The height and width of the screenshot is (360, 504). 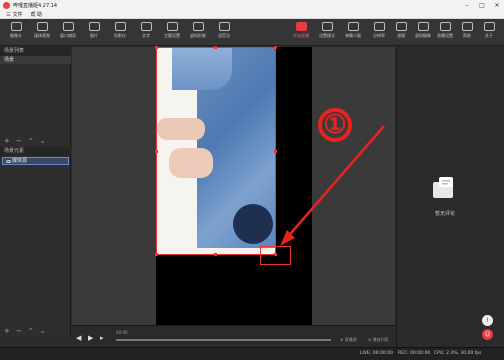 I want to click on cpu-status: CPU: 2.3%, 30.00 fps, so click(x=458, y=353).